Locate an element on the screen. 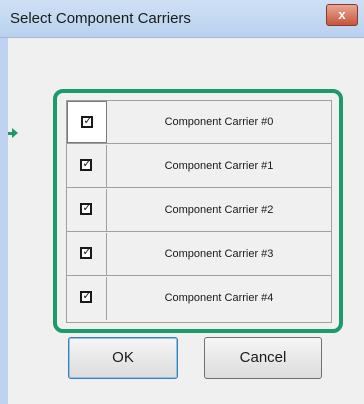 The image size is (364, 404). carrier-row-0: ✓ Component Carrier #0 is located at coordinates (199, 122).